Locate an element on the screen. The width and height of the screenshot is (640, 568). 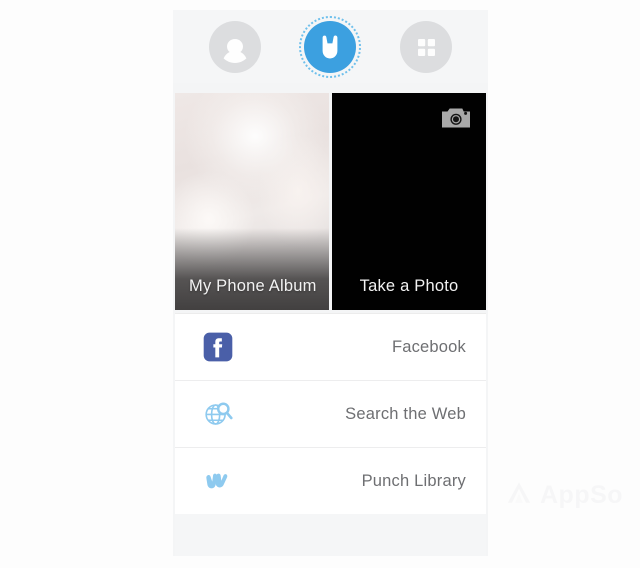
tile-label-take-a-photo: Take a Photo is located at coordinates (409, 286).